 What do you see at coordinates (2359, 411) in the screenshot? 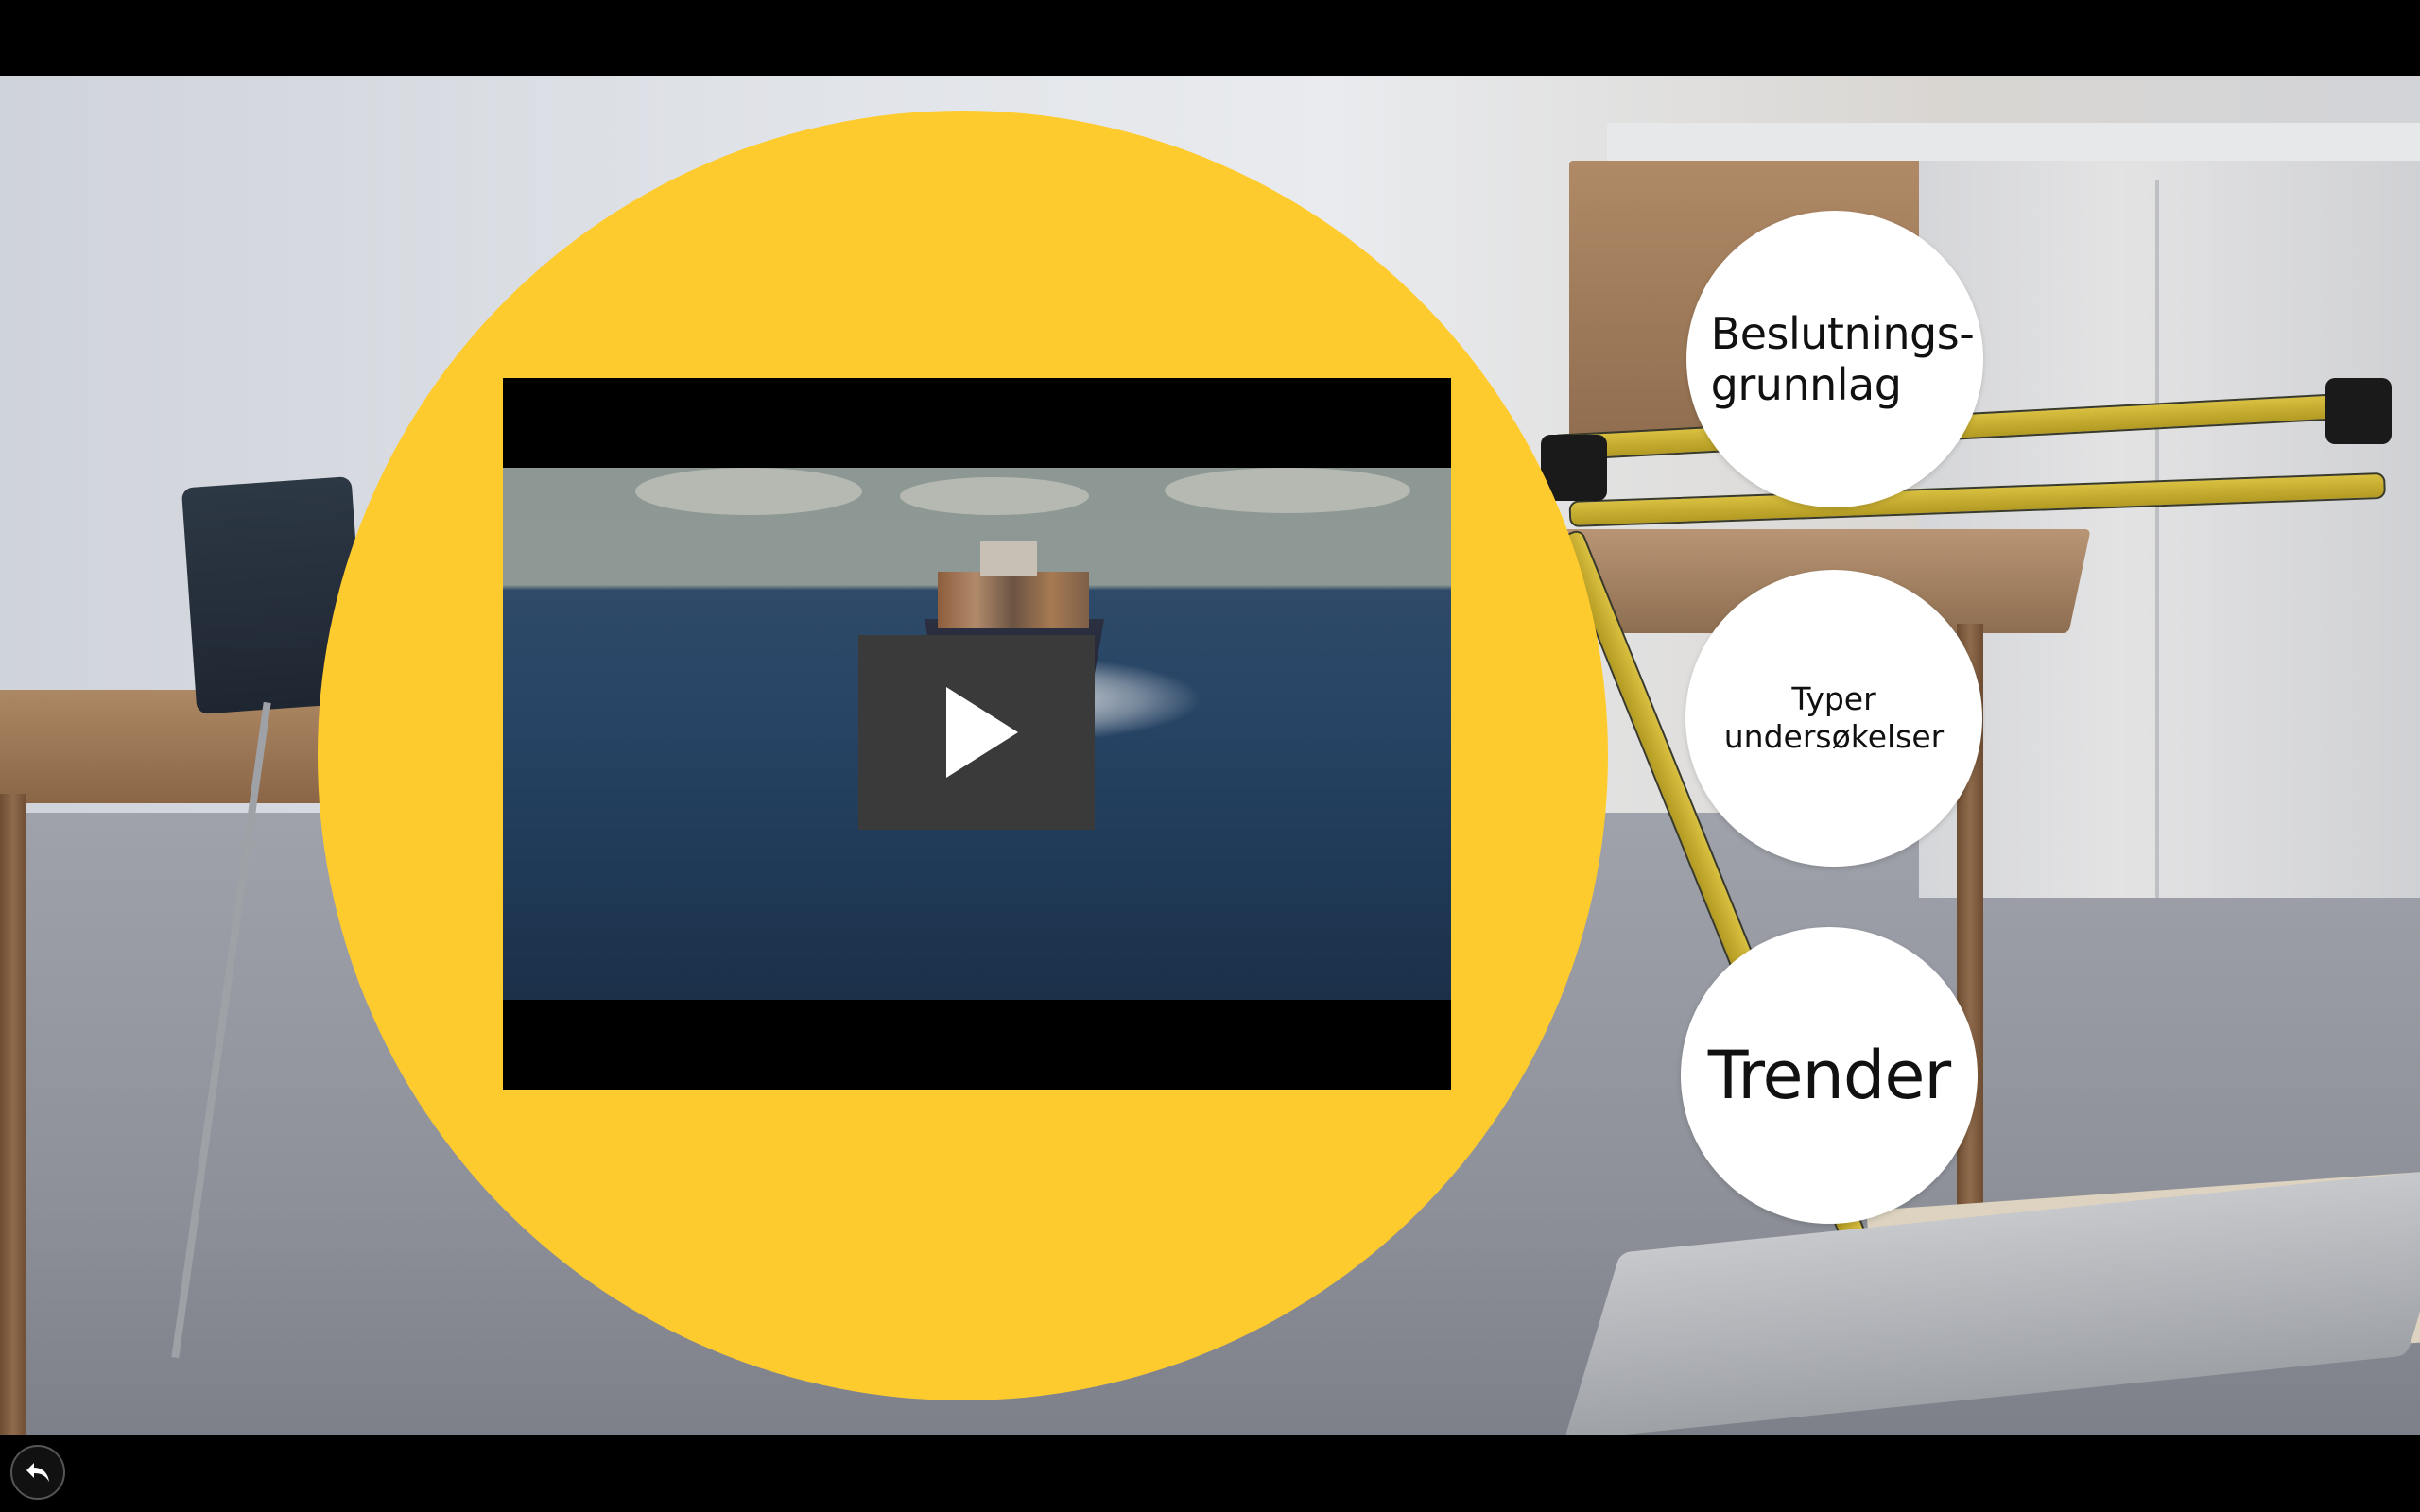
I see `background-lamp-joint` at bounding box center [2359, 411].